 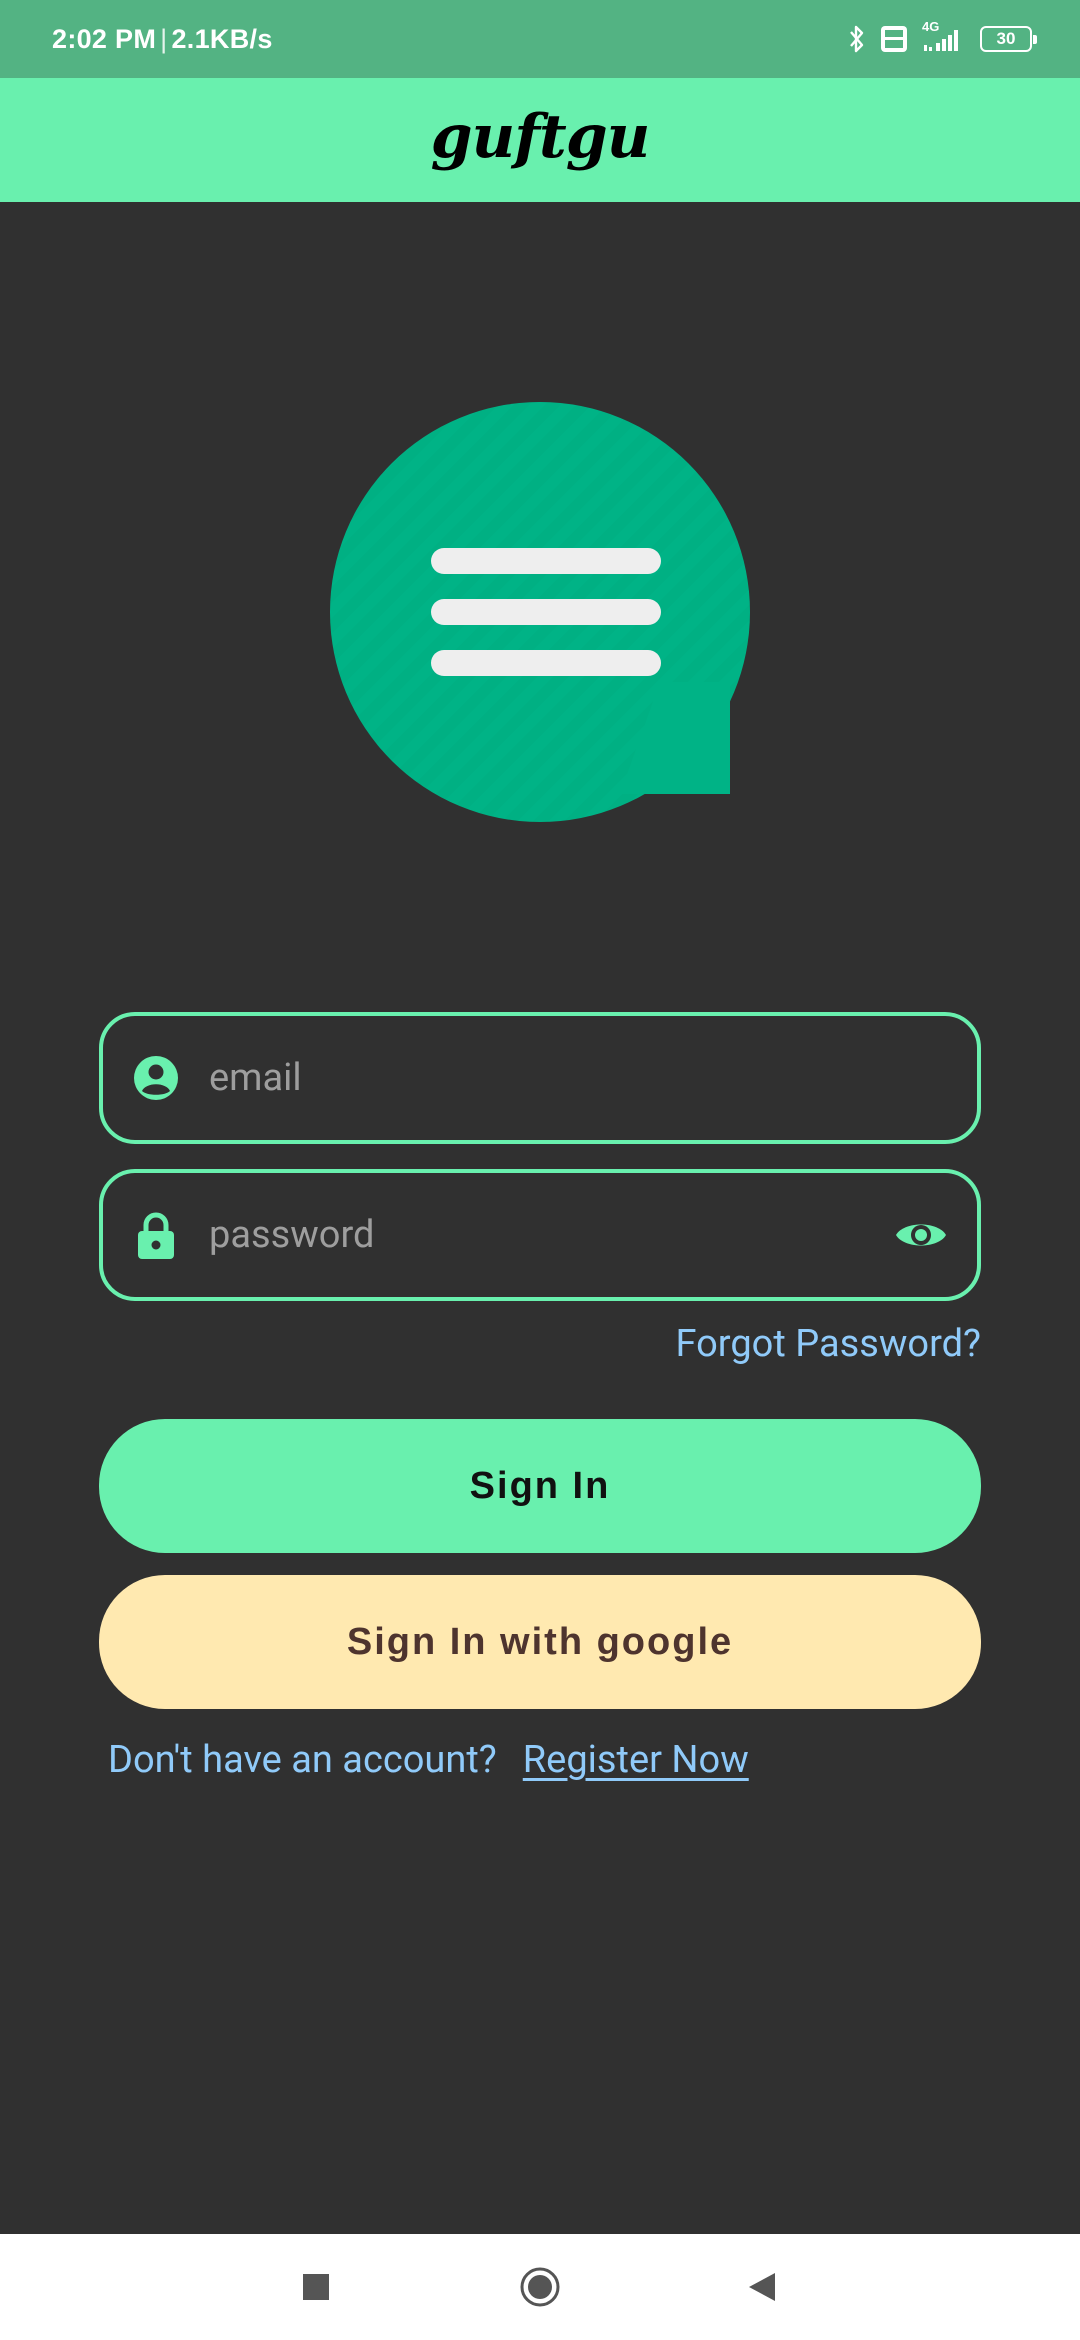 What do you see at coordinates (894, 39) in the screenshot?
I see `volte-icon` at bounding box center [894, 39].